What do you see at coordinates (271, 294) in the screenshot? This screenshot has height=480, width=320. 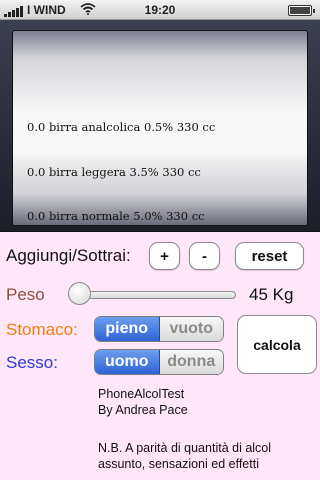 I see `weight-value: 45 Kg` at bounding box center [271, 294].